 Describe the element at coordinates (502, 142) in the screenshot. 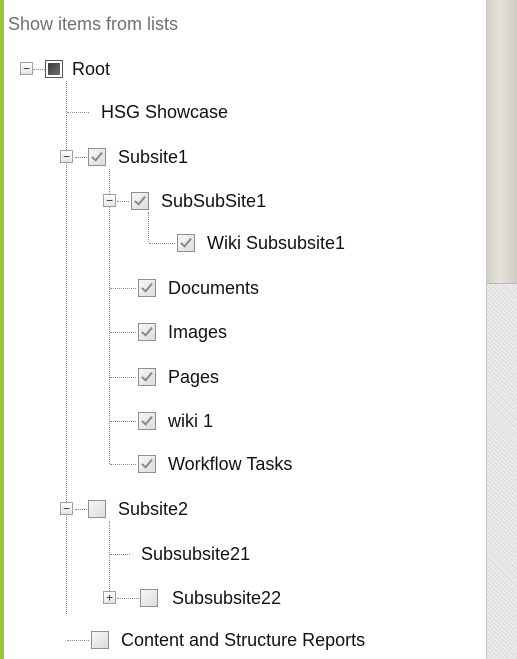

I see `scrollbar-thumb` at that location.